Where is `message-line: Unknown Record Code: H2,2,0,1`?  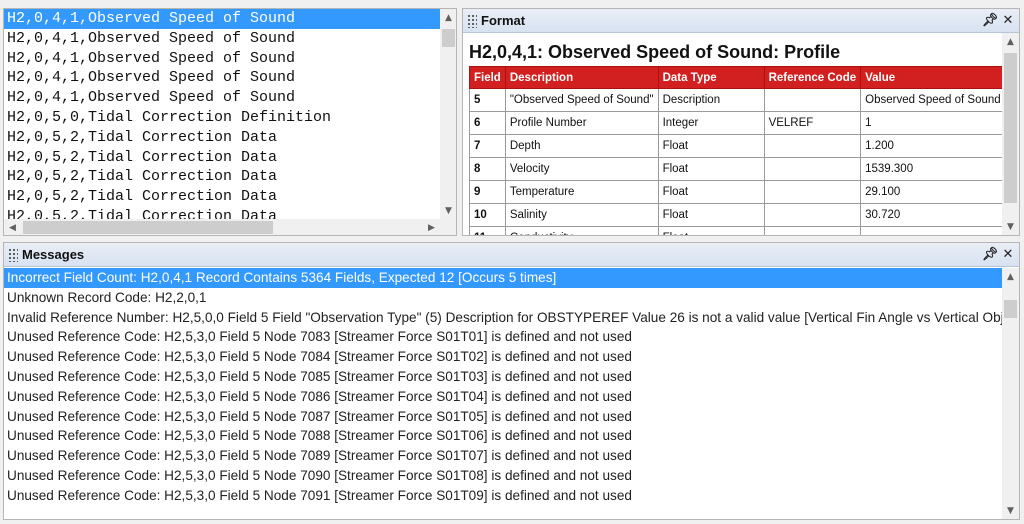
message-line: Unknown Record Code: H2,2,0,1 is located at coordinates (503, 298).